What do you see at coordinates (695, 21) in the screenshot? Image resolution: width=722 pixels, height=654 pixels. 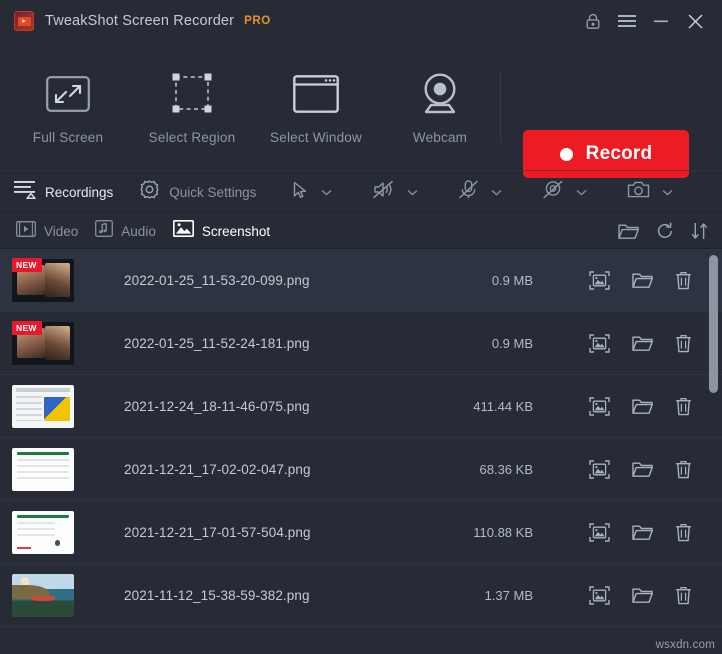 I see `close-icon` at bounding box center [695, 21].